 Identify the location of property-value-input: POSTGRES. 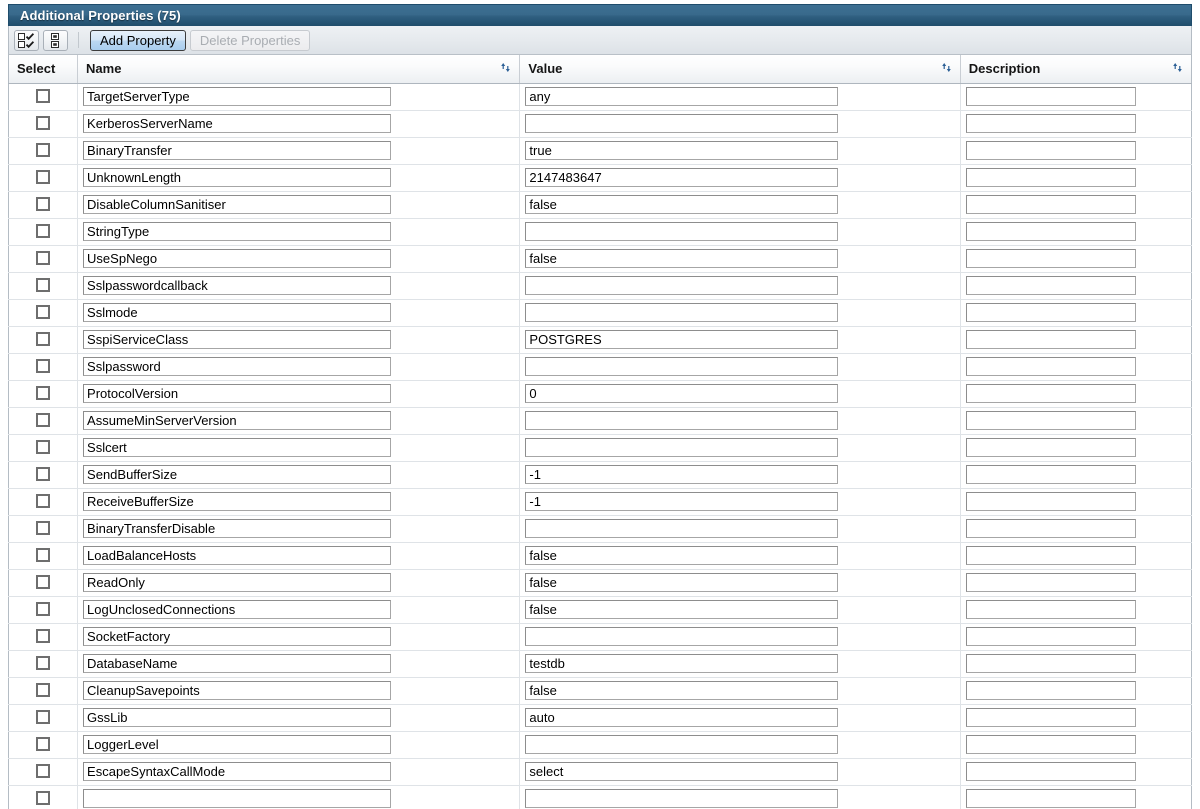
(682, 339).